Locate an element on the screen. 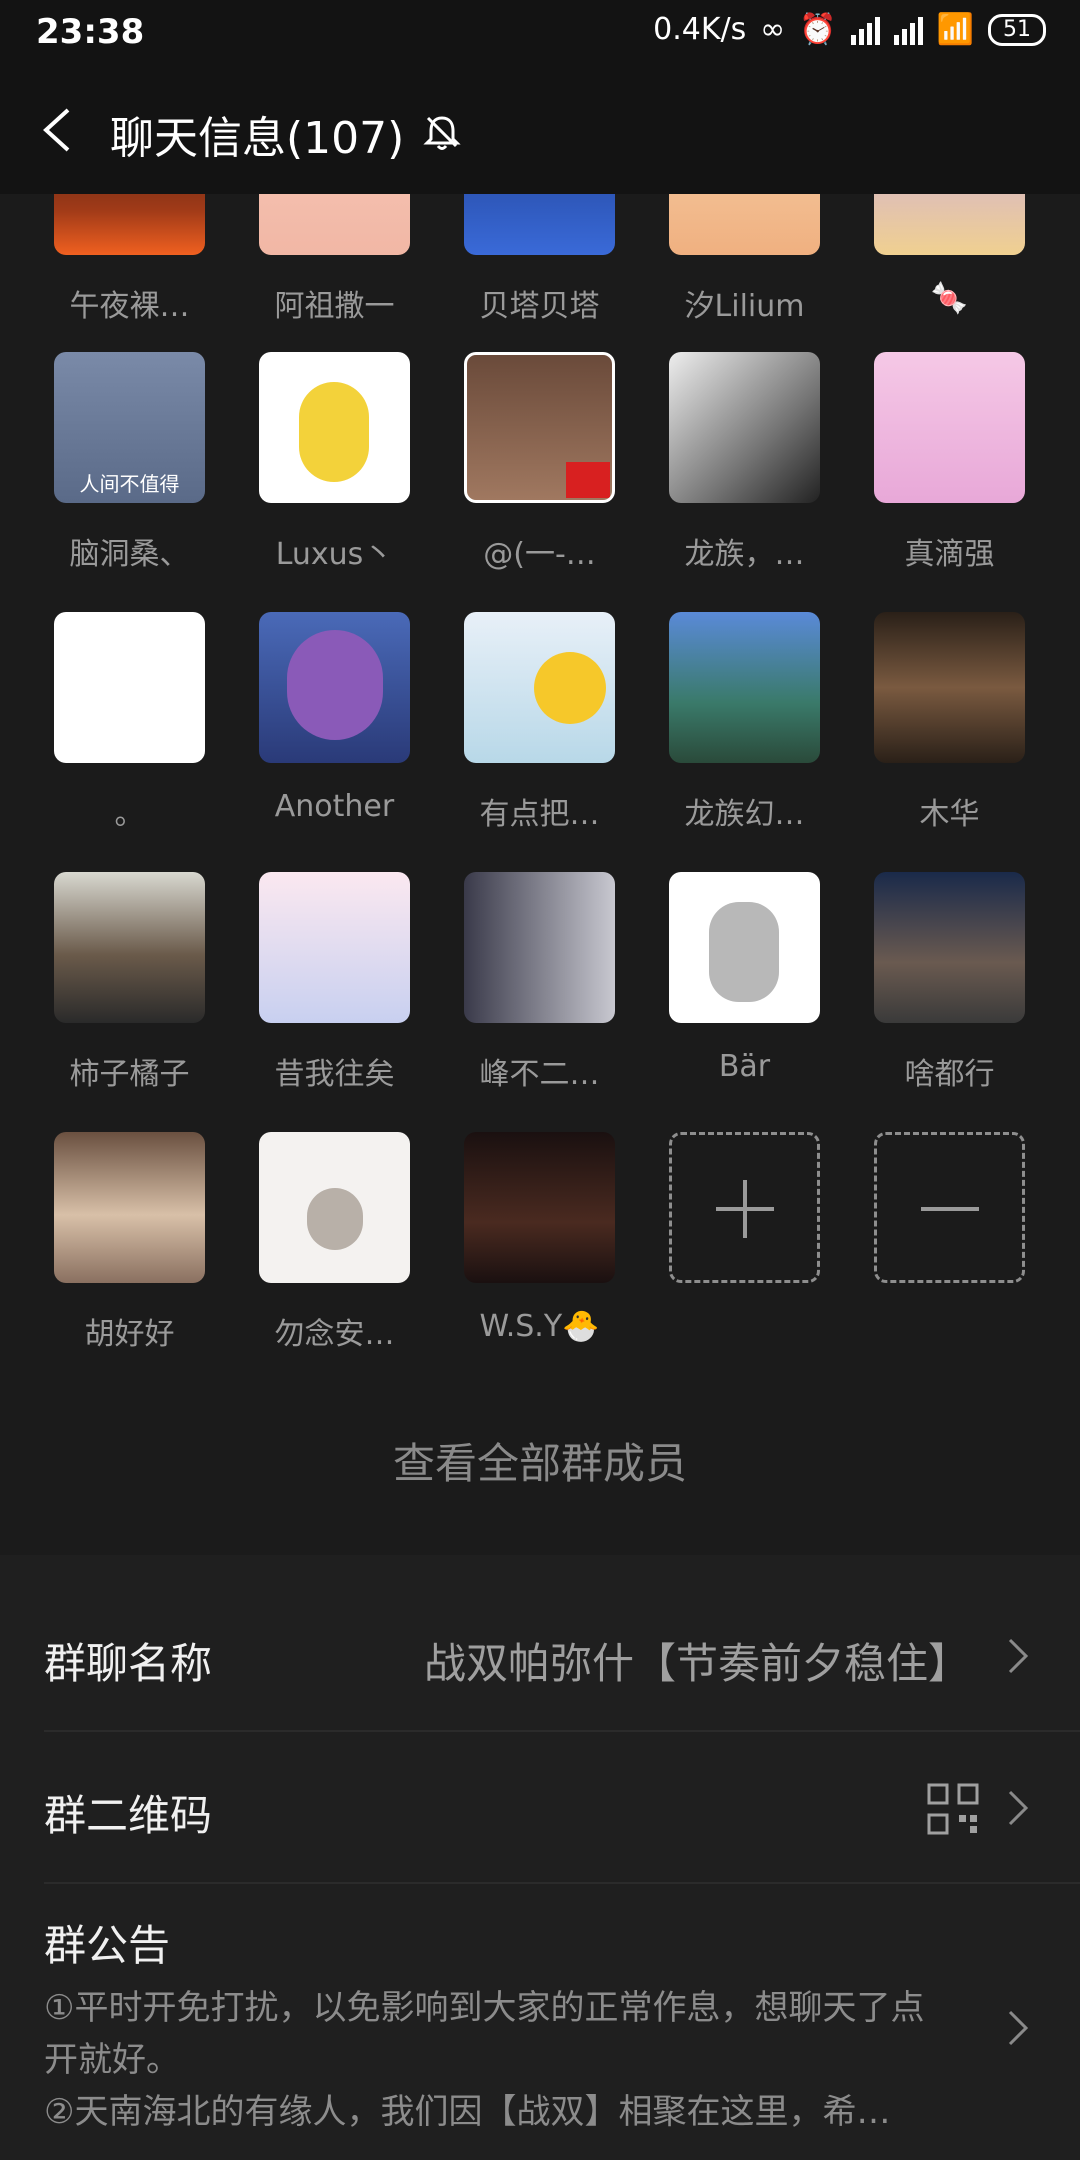  group-qr-row: 群二维码 is located at coordinates (542, 1812).